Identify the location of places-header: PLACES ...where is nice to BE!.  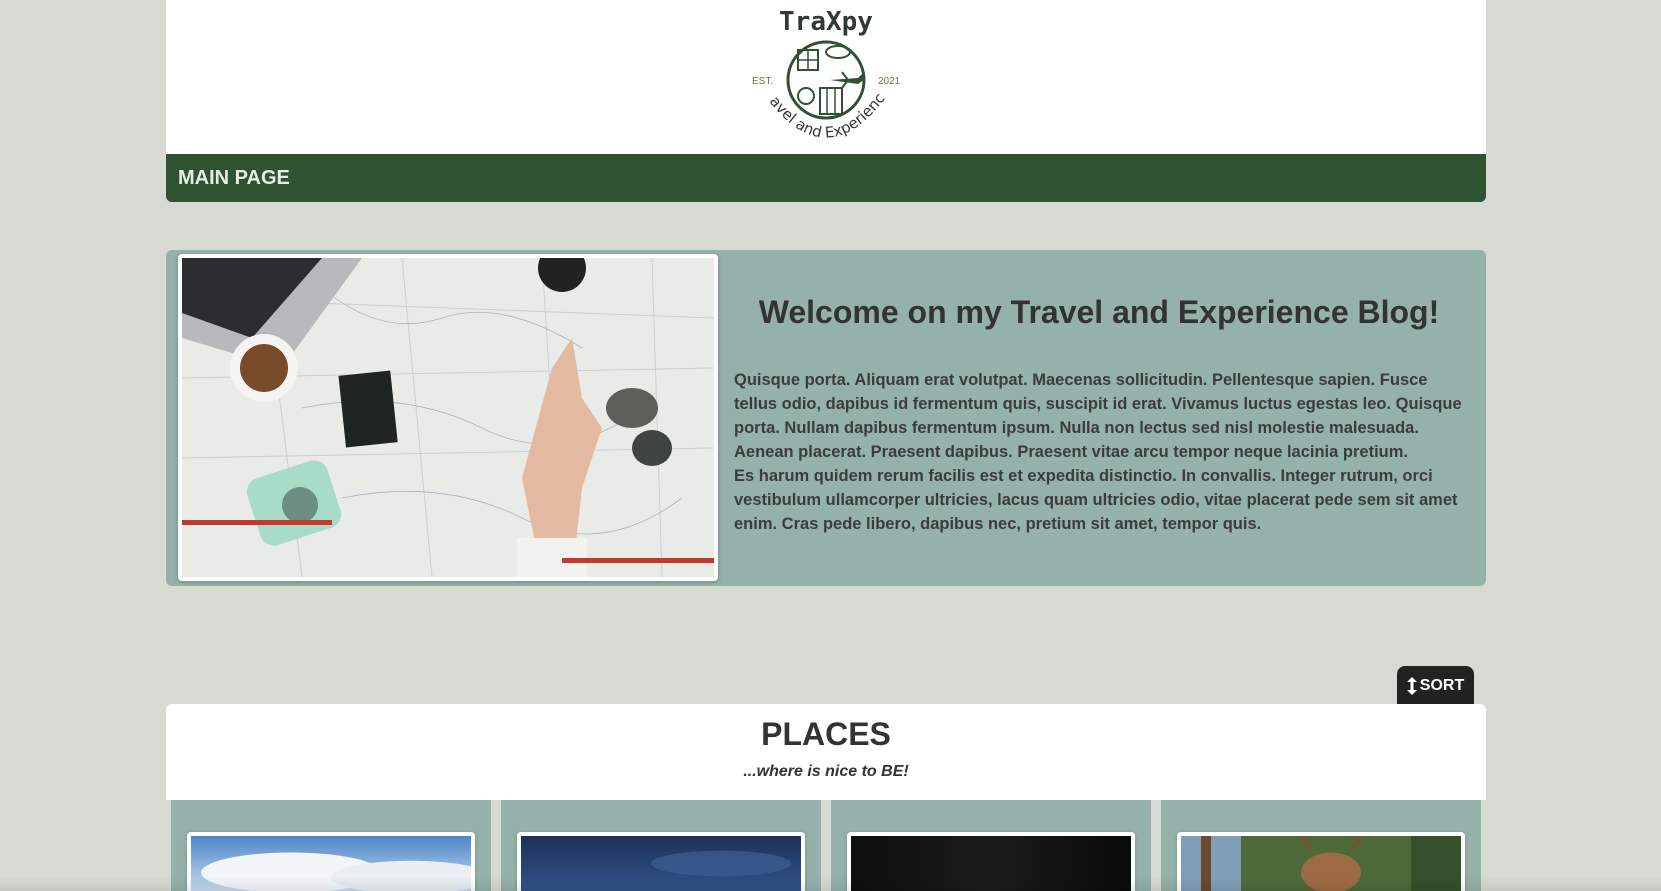
(826, 752).